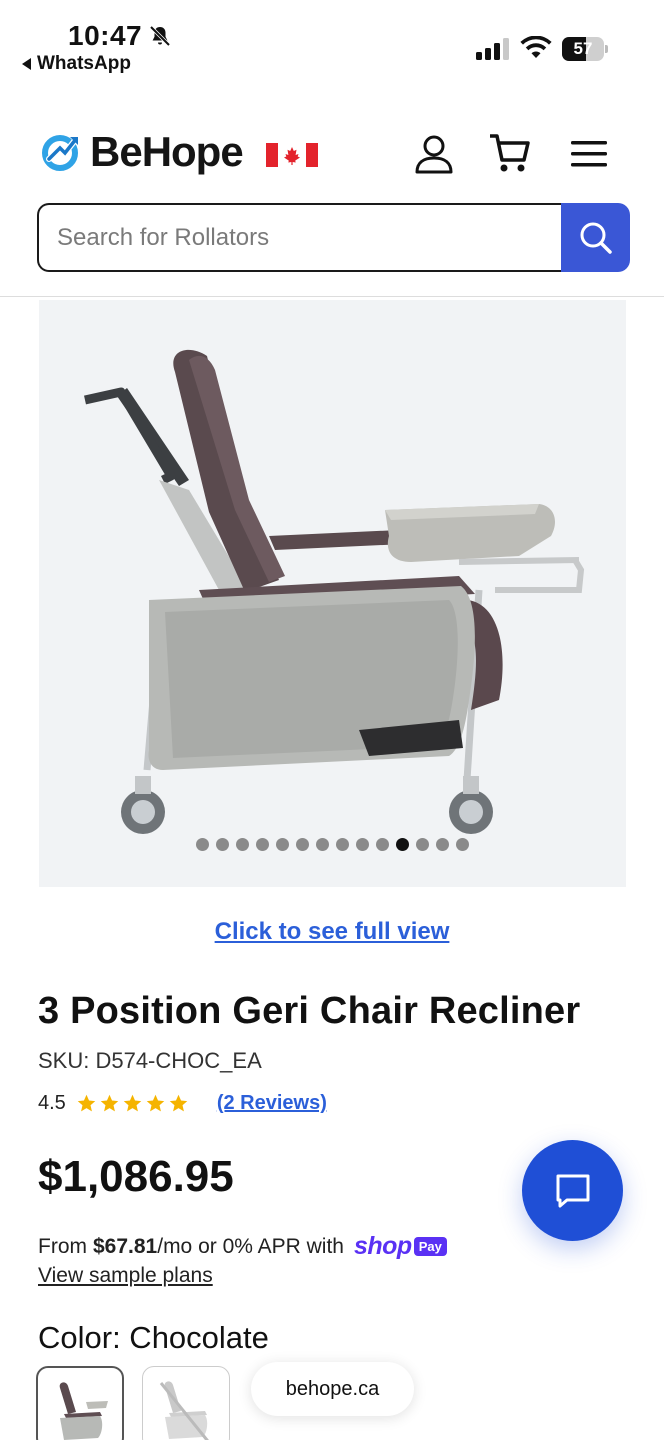 The width and height of the screenshot is (664, 1440). Describe the element at coordinates (589, 154) in the screenshot. I see `menu-icon` at that location.